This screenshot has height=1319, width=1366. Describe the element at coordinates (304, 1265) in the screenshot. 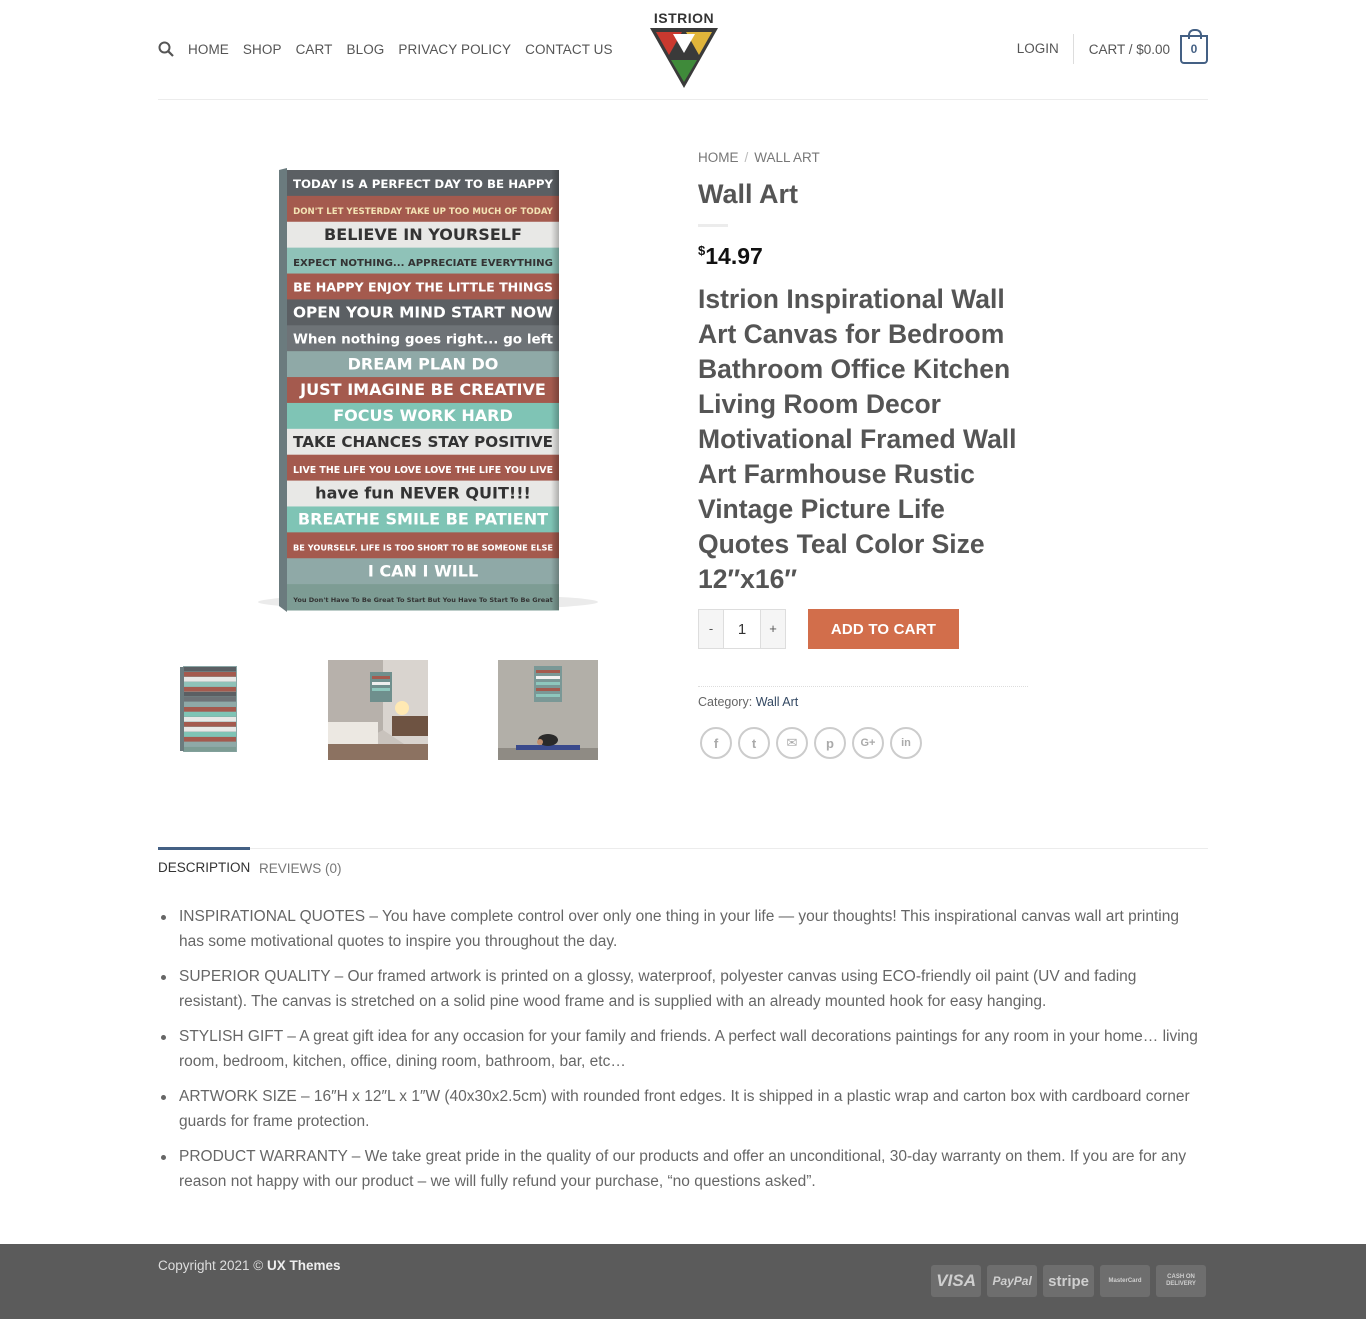

I see `copyright-brand: UX Themes` at that location.